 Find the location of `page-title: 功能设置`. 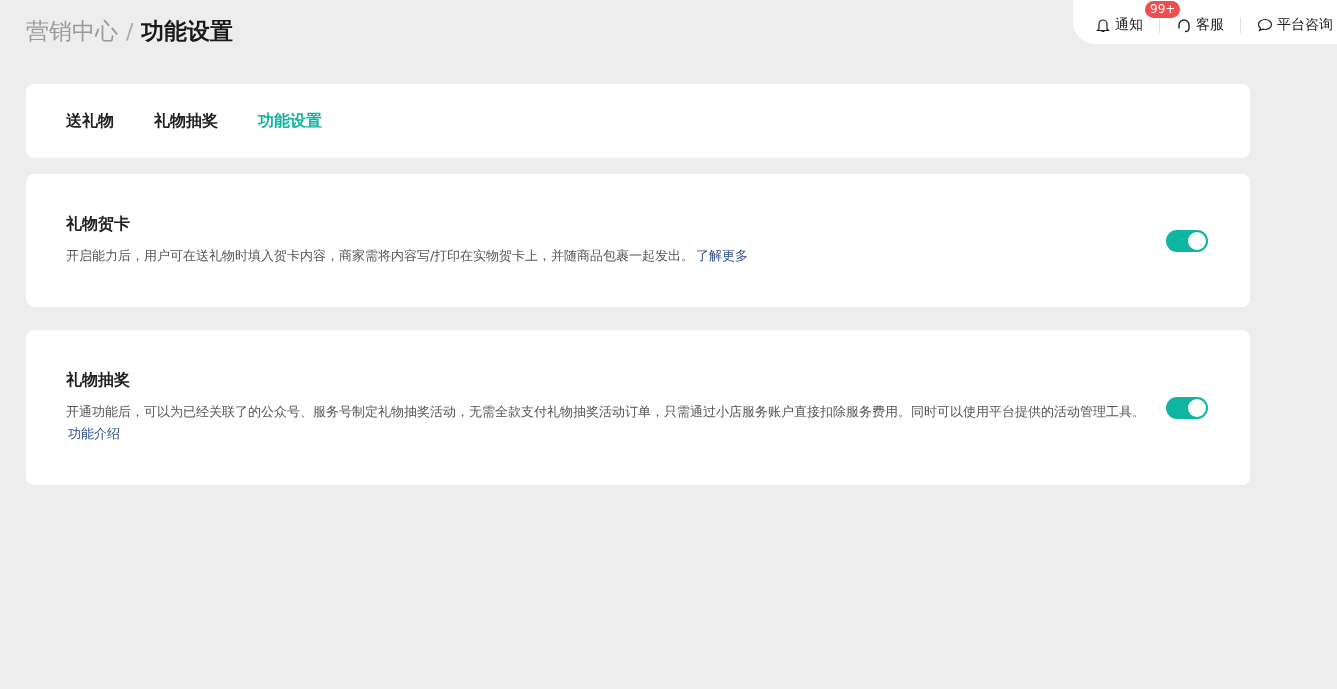

page-title: 功能设置 is located at coordinates (187, 31).